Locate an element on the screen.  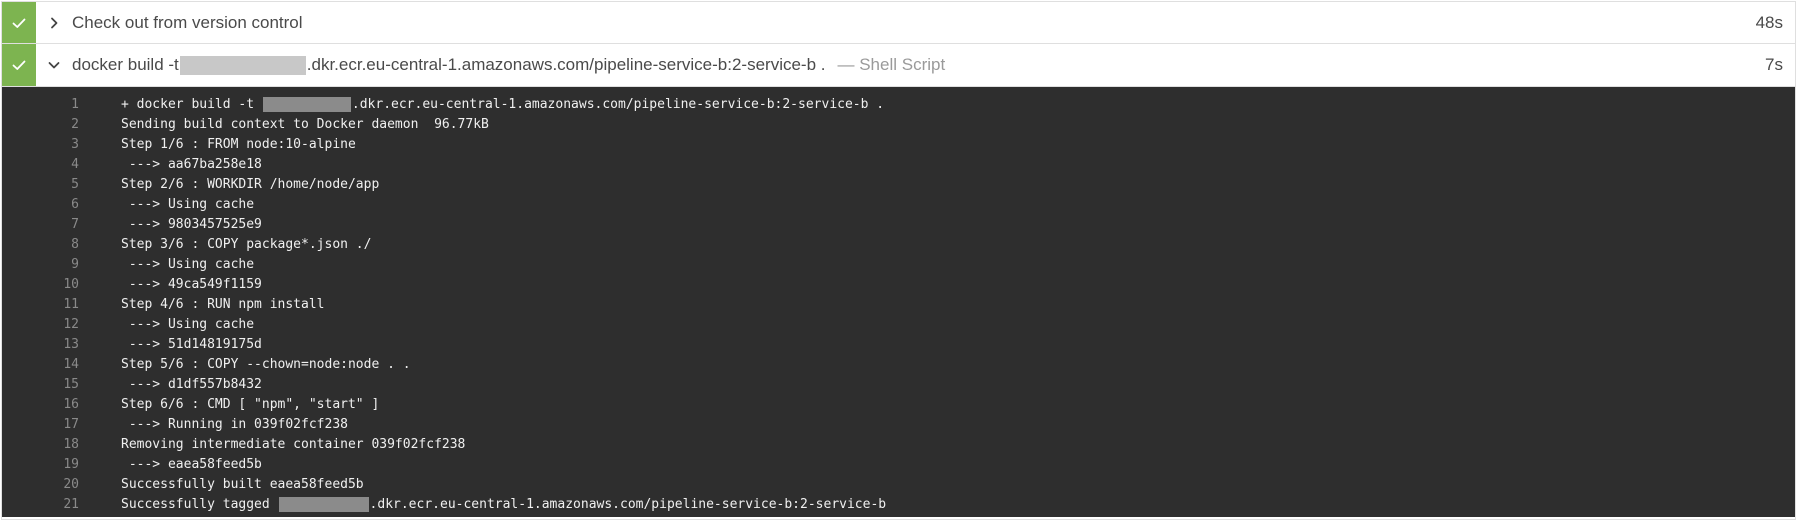
log-text: Step 2/6 : WORKDIR /home/node/app is located at coordinates (250, 184).